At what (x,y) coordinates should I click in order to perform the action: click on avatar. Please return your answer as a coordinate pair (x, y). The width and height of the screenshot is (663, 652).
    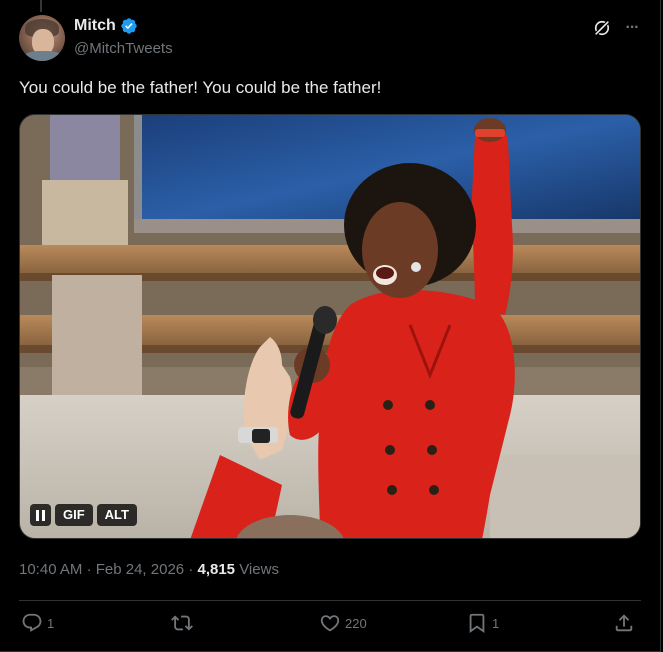
    Looking at the image, I should click on (42, 38).